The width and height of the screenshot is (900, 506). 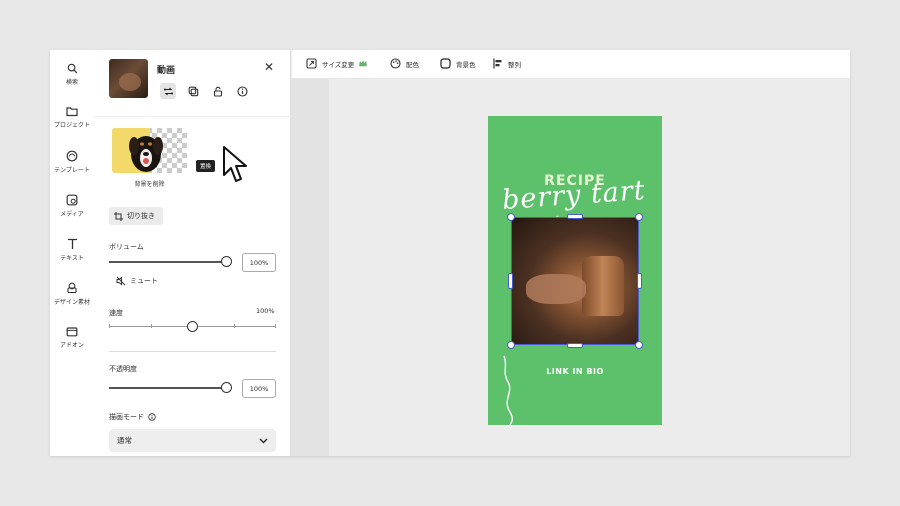 What do you see at coordinates (226, 387) in the screenshot?
I see `opacity-slider-knob` at bounding box center [226, 387].